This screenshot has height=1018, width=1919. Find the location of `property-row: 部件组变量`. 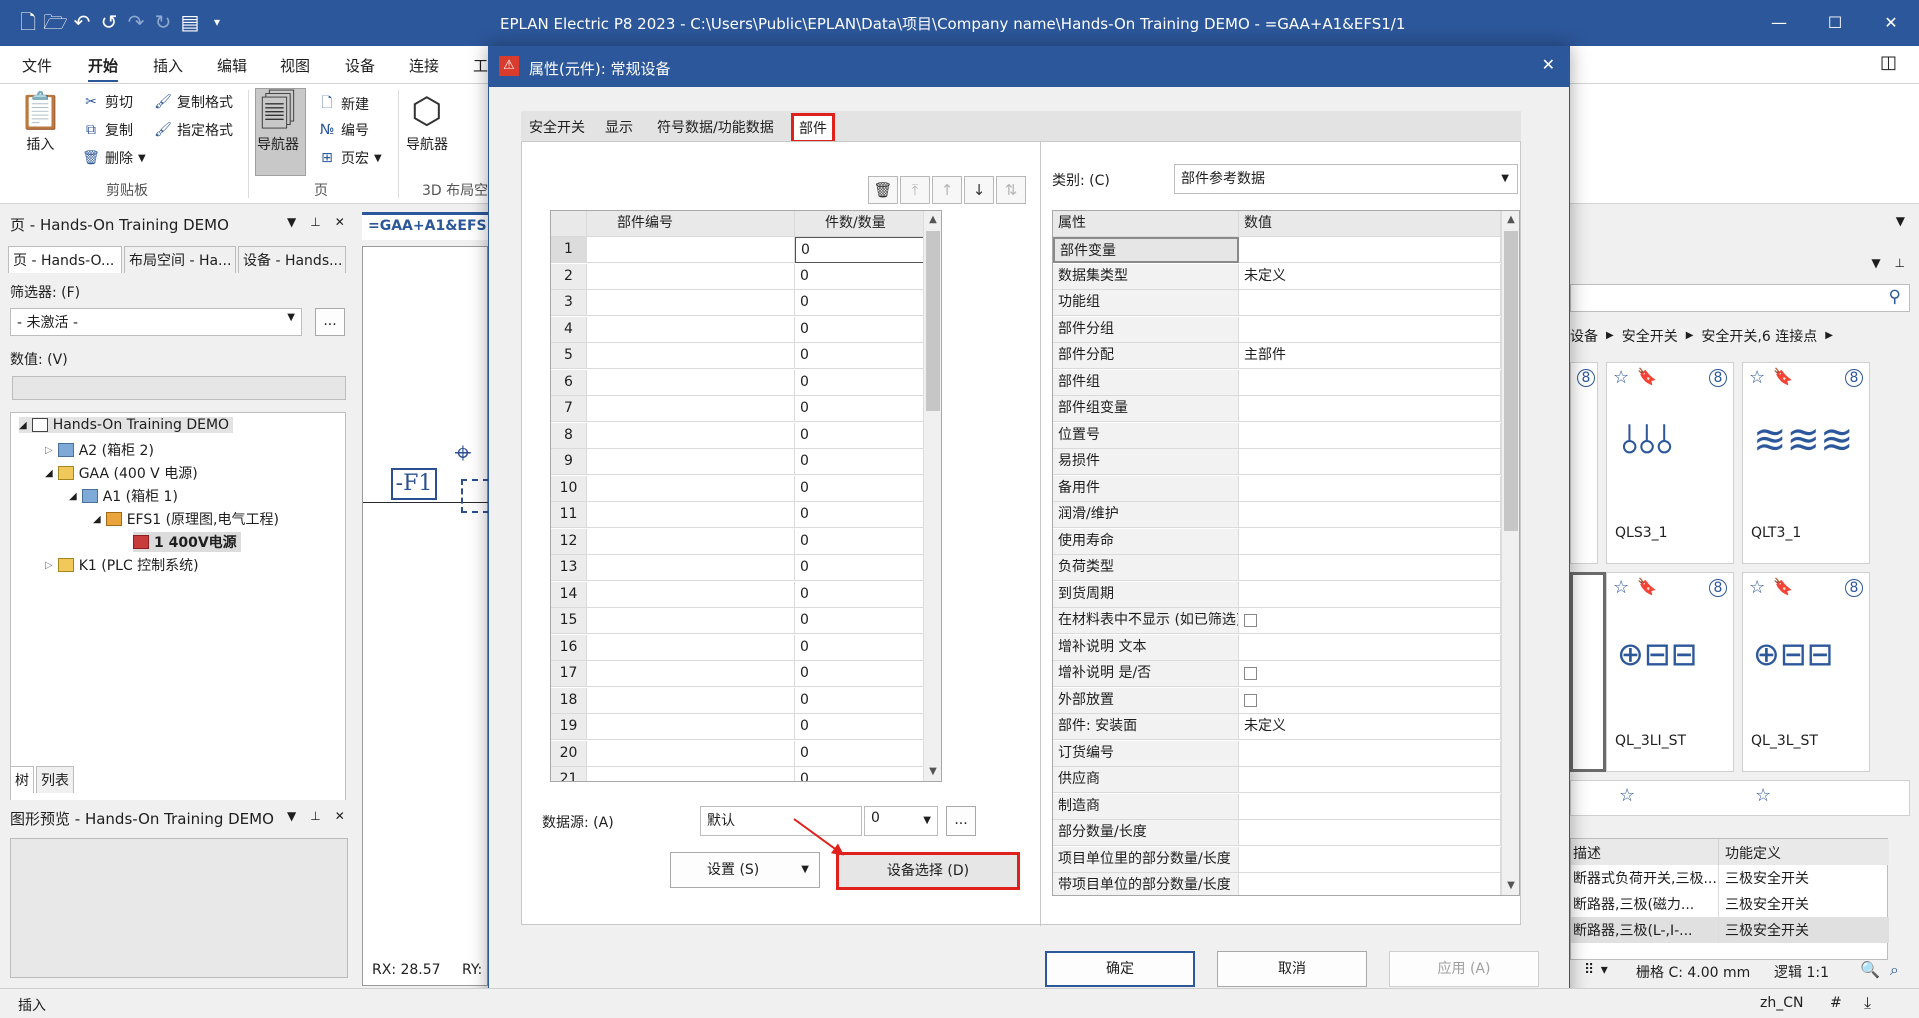

property-row: 部件组变量 is located at coordinates (1277, 409).